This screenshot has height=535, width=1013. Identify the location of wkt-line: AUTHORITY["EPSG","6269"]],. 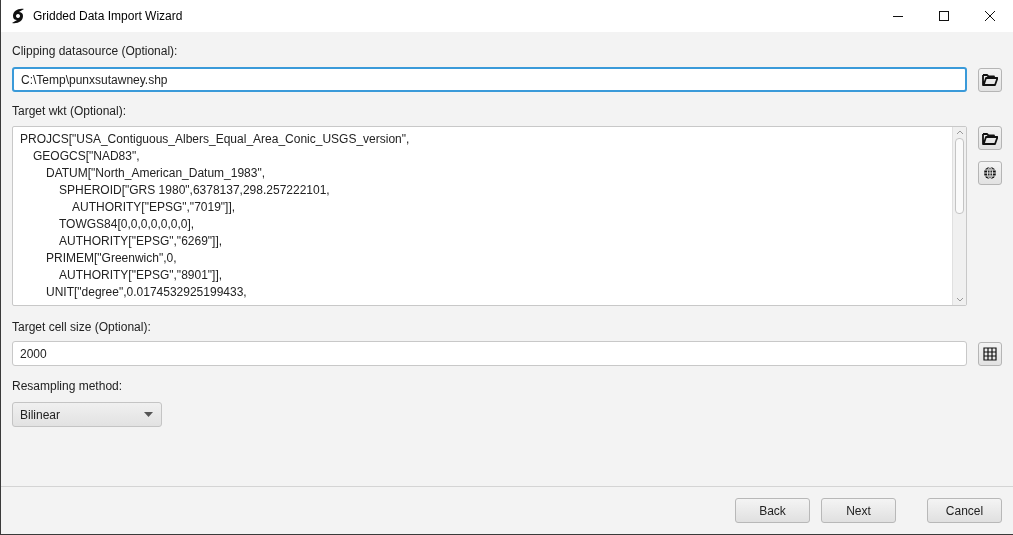
(141, 241).